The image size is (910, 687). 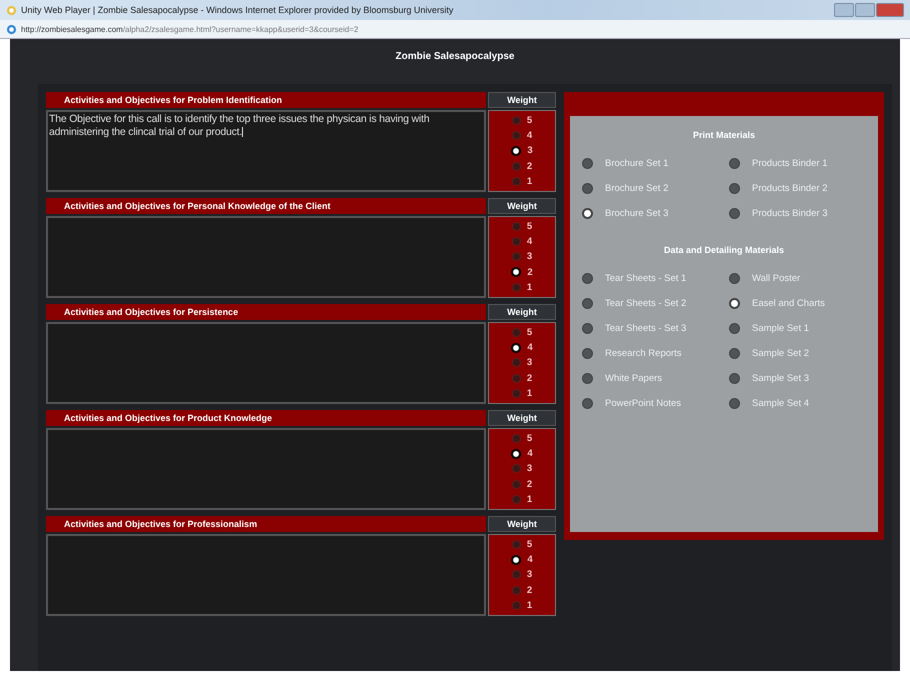 What do you see at coordinates (645, 278) in the screenshot?
I see `material-label: Tear Sheets - Set 1` at bounding box center [645, 278].